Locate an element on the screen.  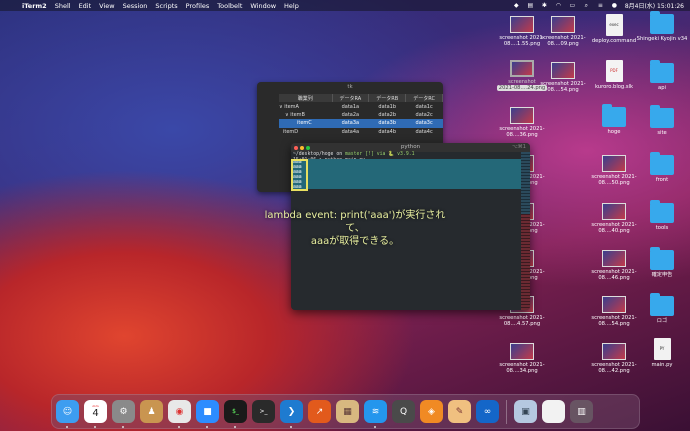
contacts-icon: ♟ is located at coordinates (151, 411).